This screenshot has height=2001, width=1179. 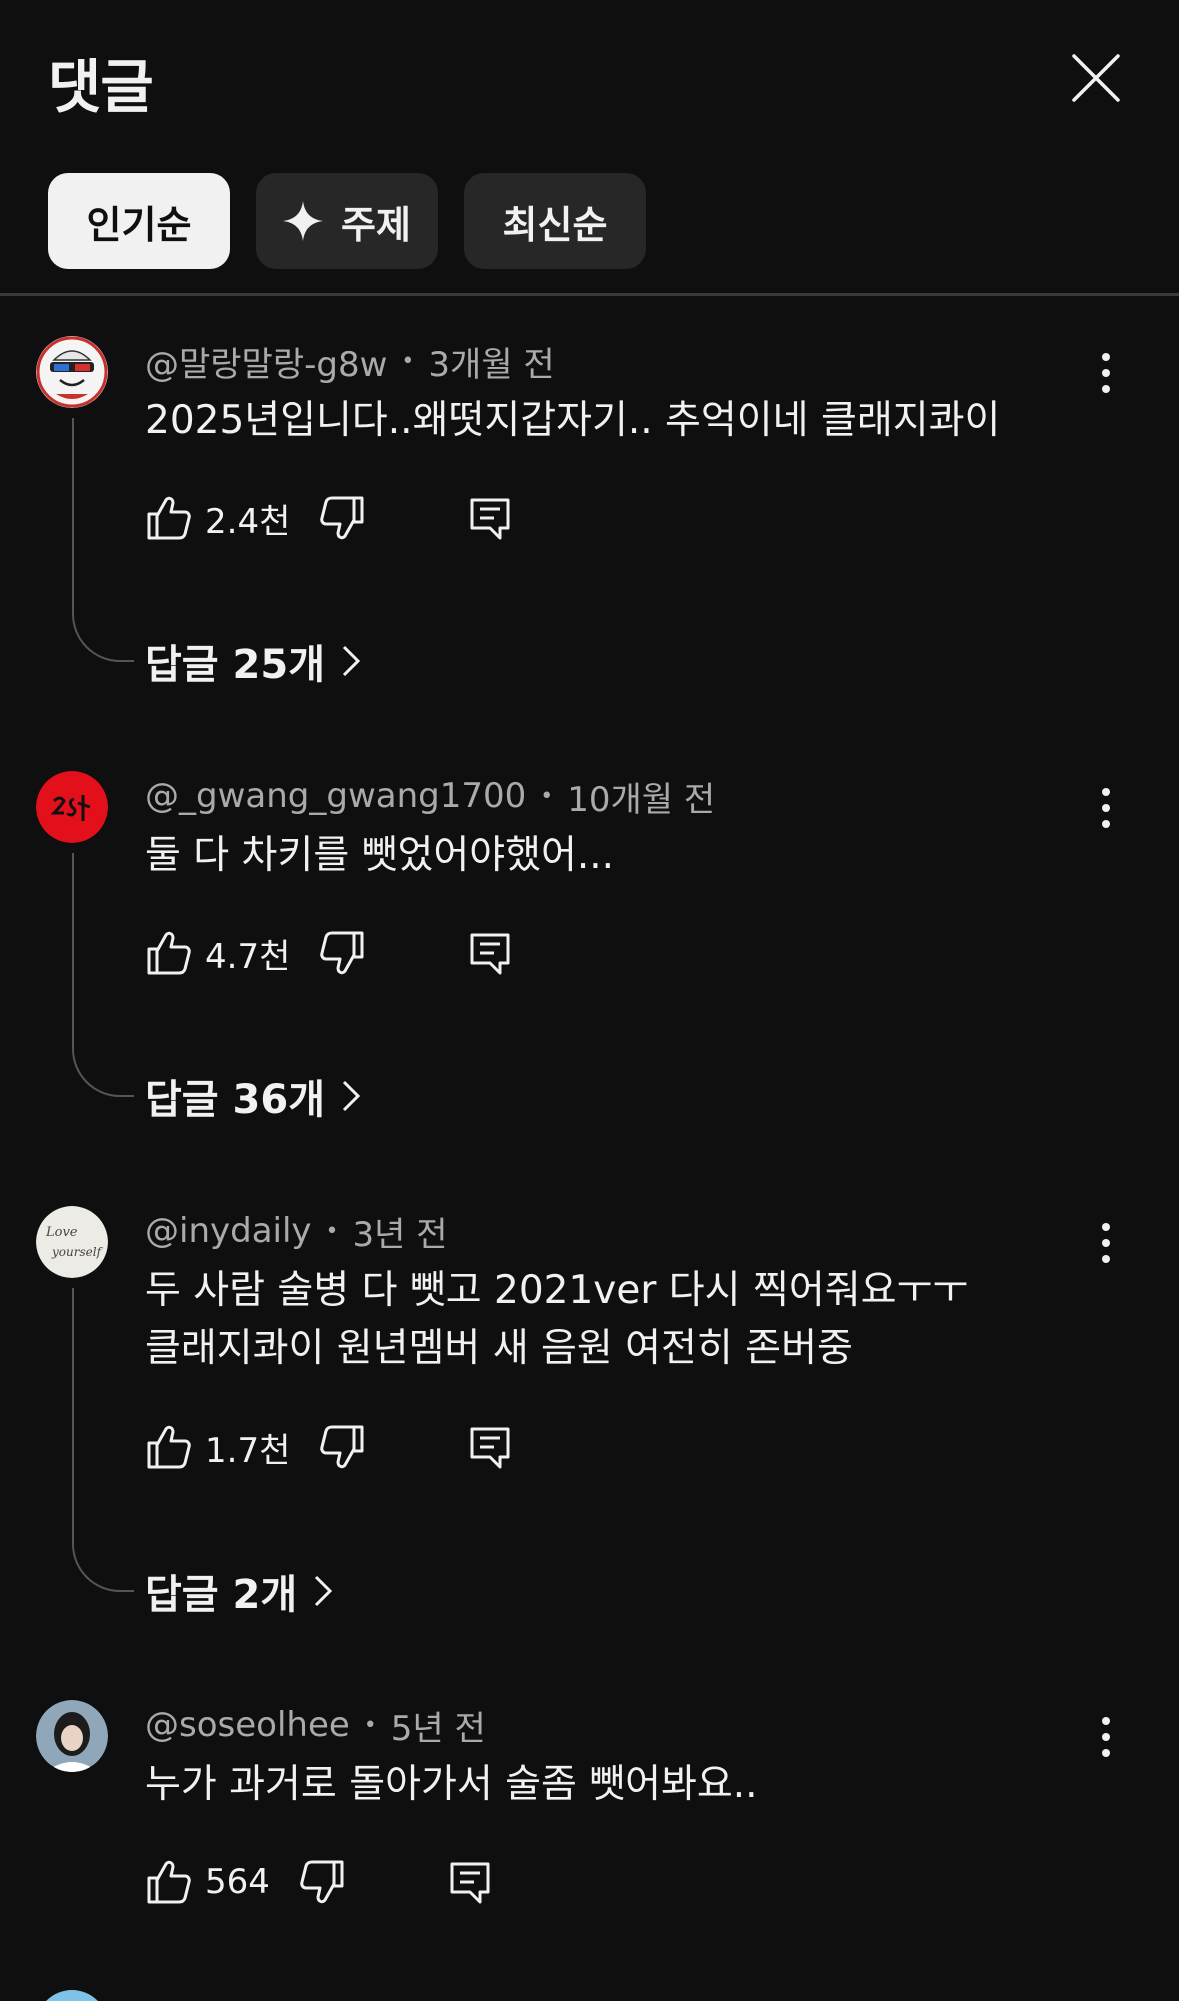 What do you see at coordinates (1096, 78) in the screenshot?
I see `close-icon` at bounding box center [1096, 78].